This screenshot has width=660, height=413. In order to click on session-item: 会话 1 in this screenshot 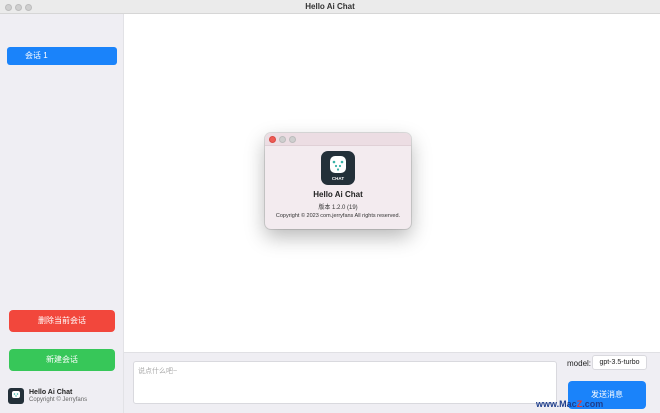, I will do `click(62, 56)`.